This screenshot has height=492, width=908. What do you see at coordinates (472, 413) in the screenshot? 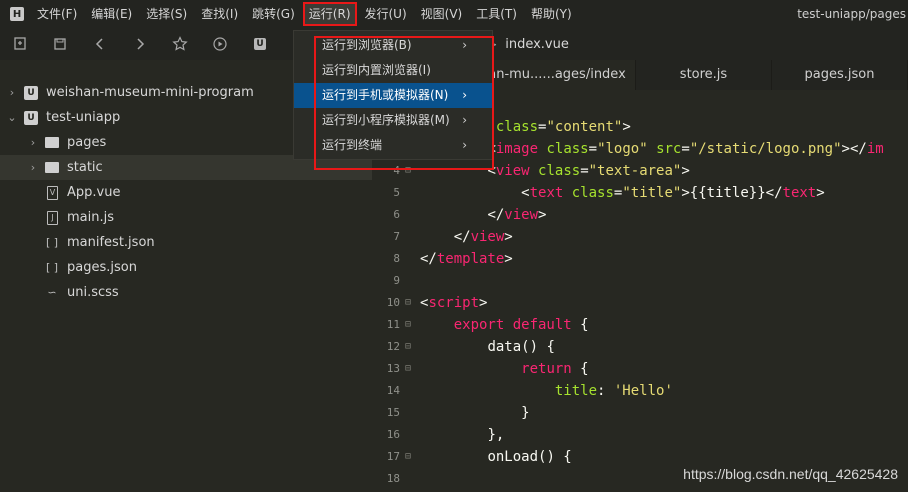
I see `code-text: }` at bounding box center [472, 413].